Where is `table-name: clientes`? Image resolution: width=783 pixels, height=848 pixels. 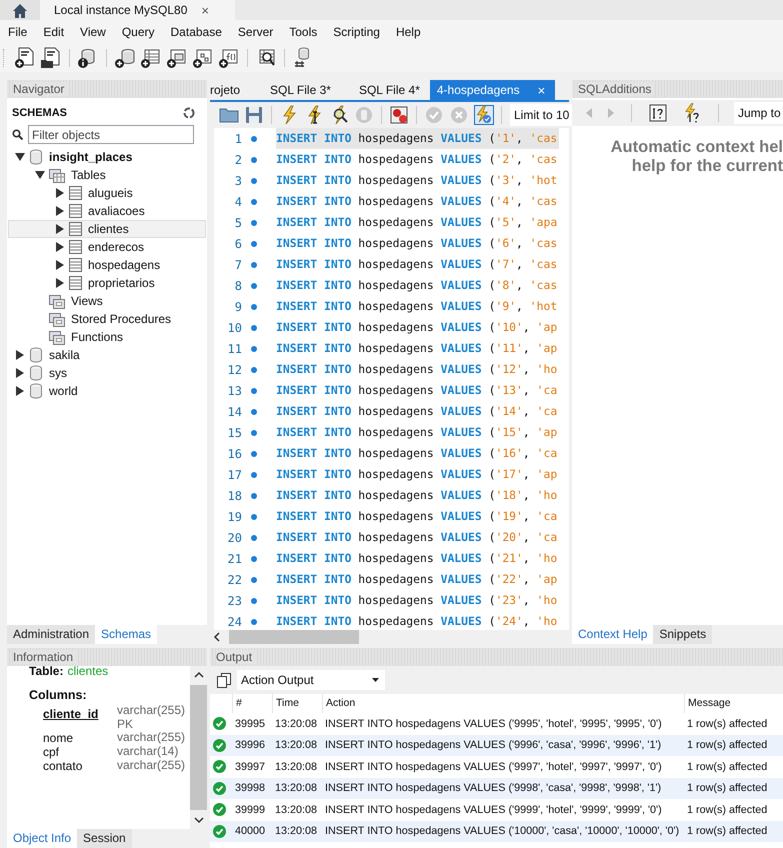
table-name: clientes is located at coordinates (87, 671).